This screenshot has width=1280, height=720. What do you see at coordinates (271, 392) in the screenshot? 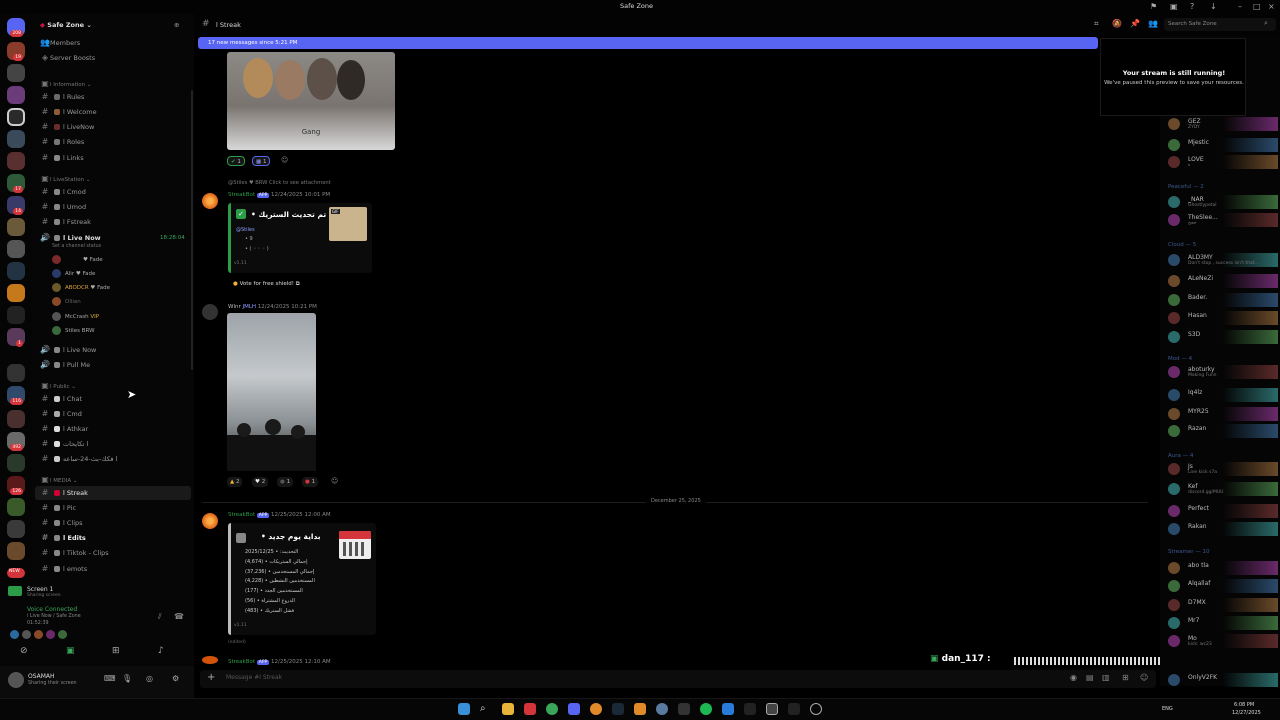
I see `sky-photo` at bounding box center [271, 392].